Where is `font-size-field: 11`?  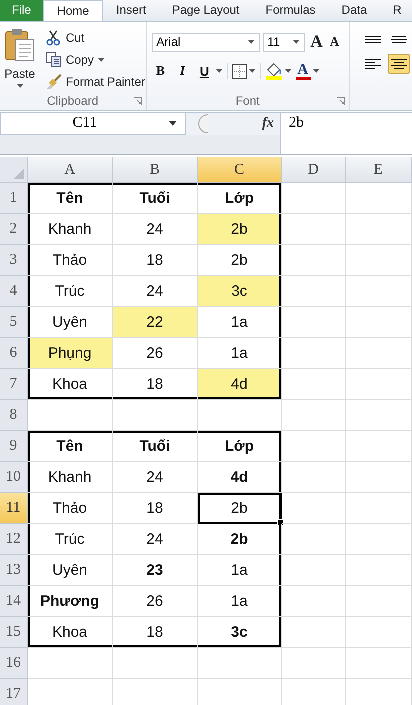 font-size-field: 11 is located at coordinates (283, 42).